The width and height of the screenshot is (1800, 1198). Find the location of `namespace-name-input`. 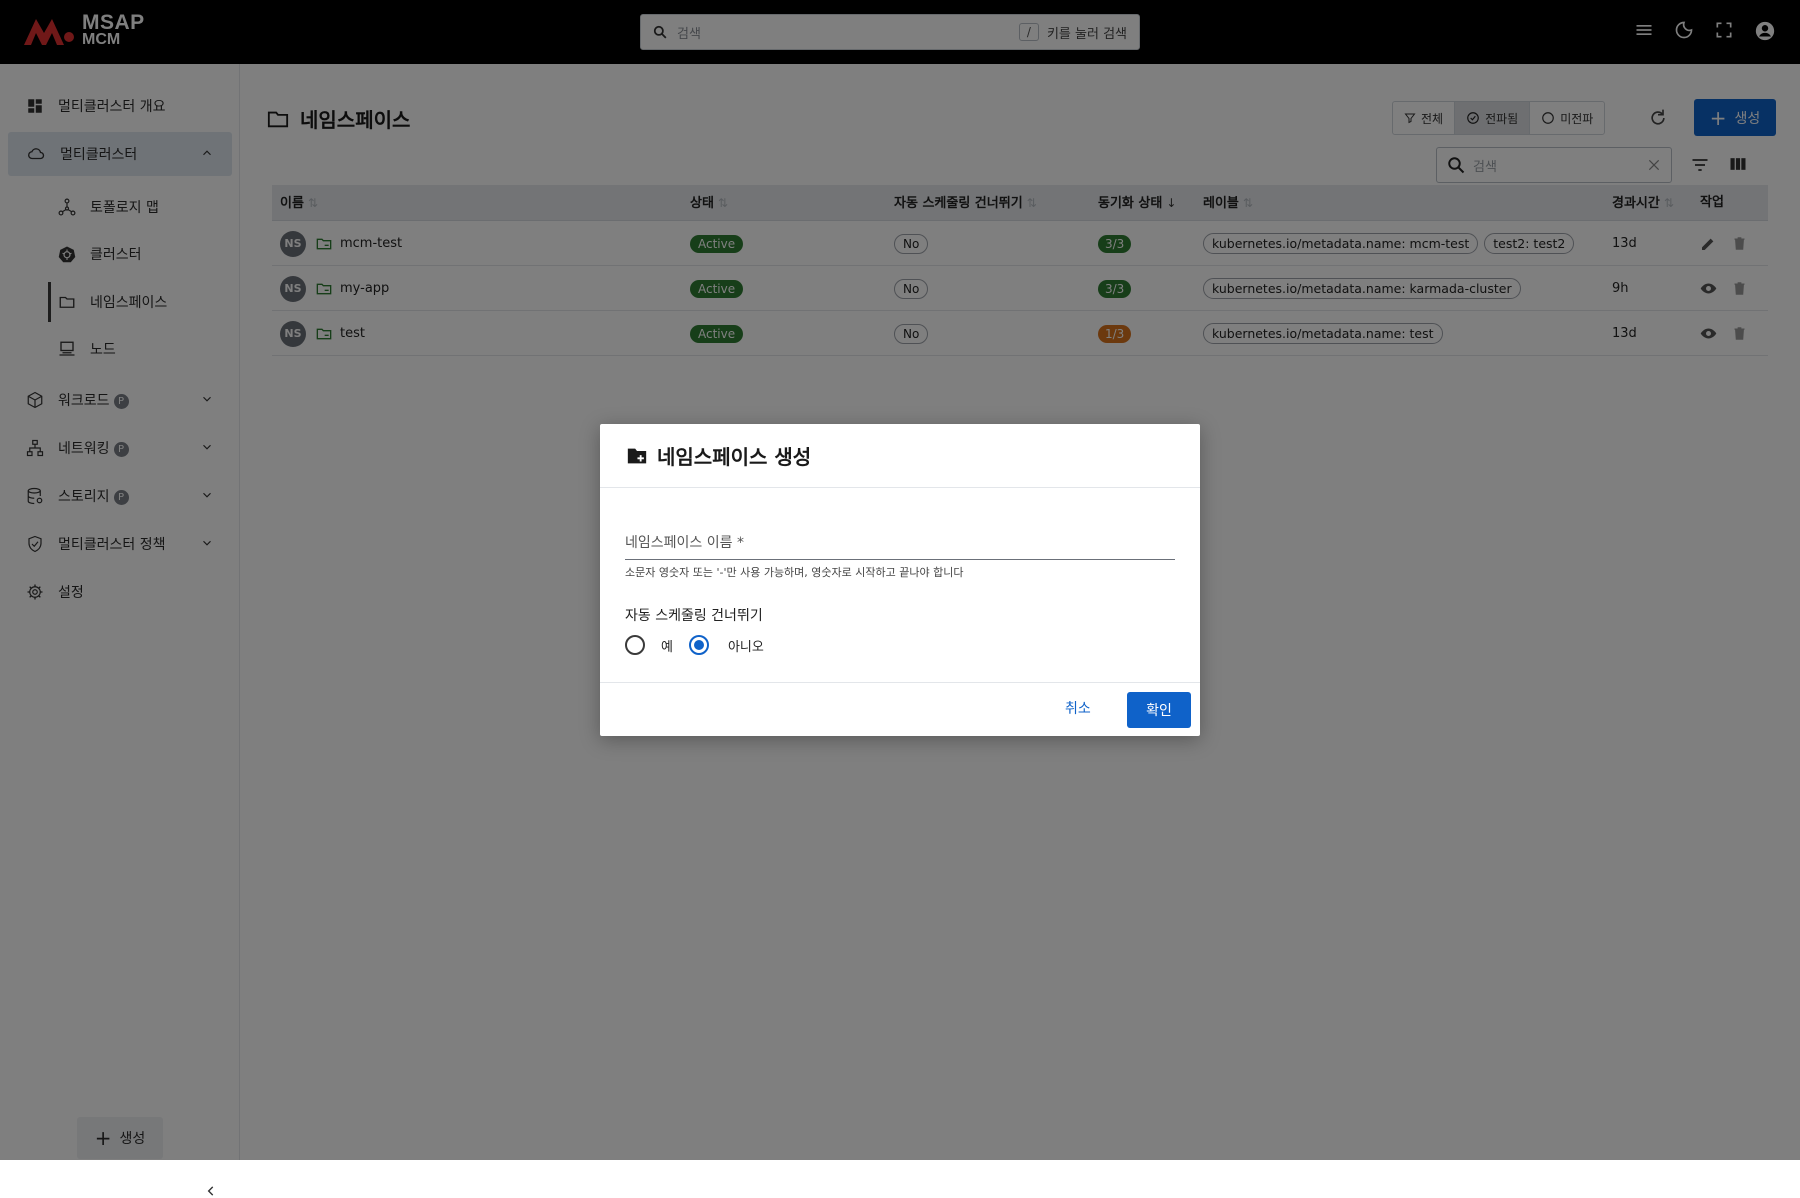

namespace-name-input is located at coordinates (900, 543).